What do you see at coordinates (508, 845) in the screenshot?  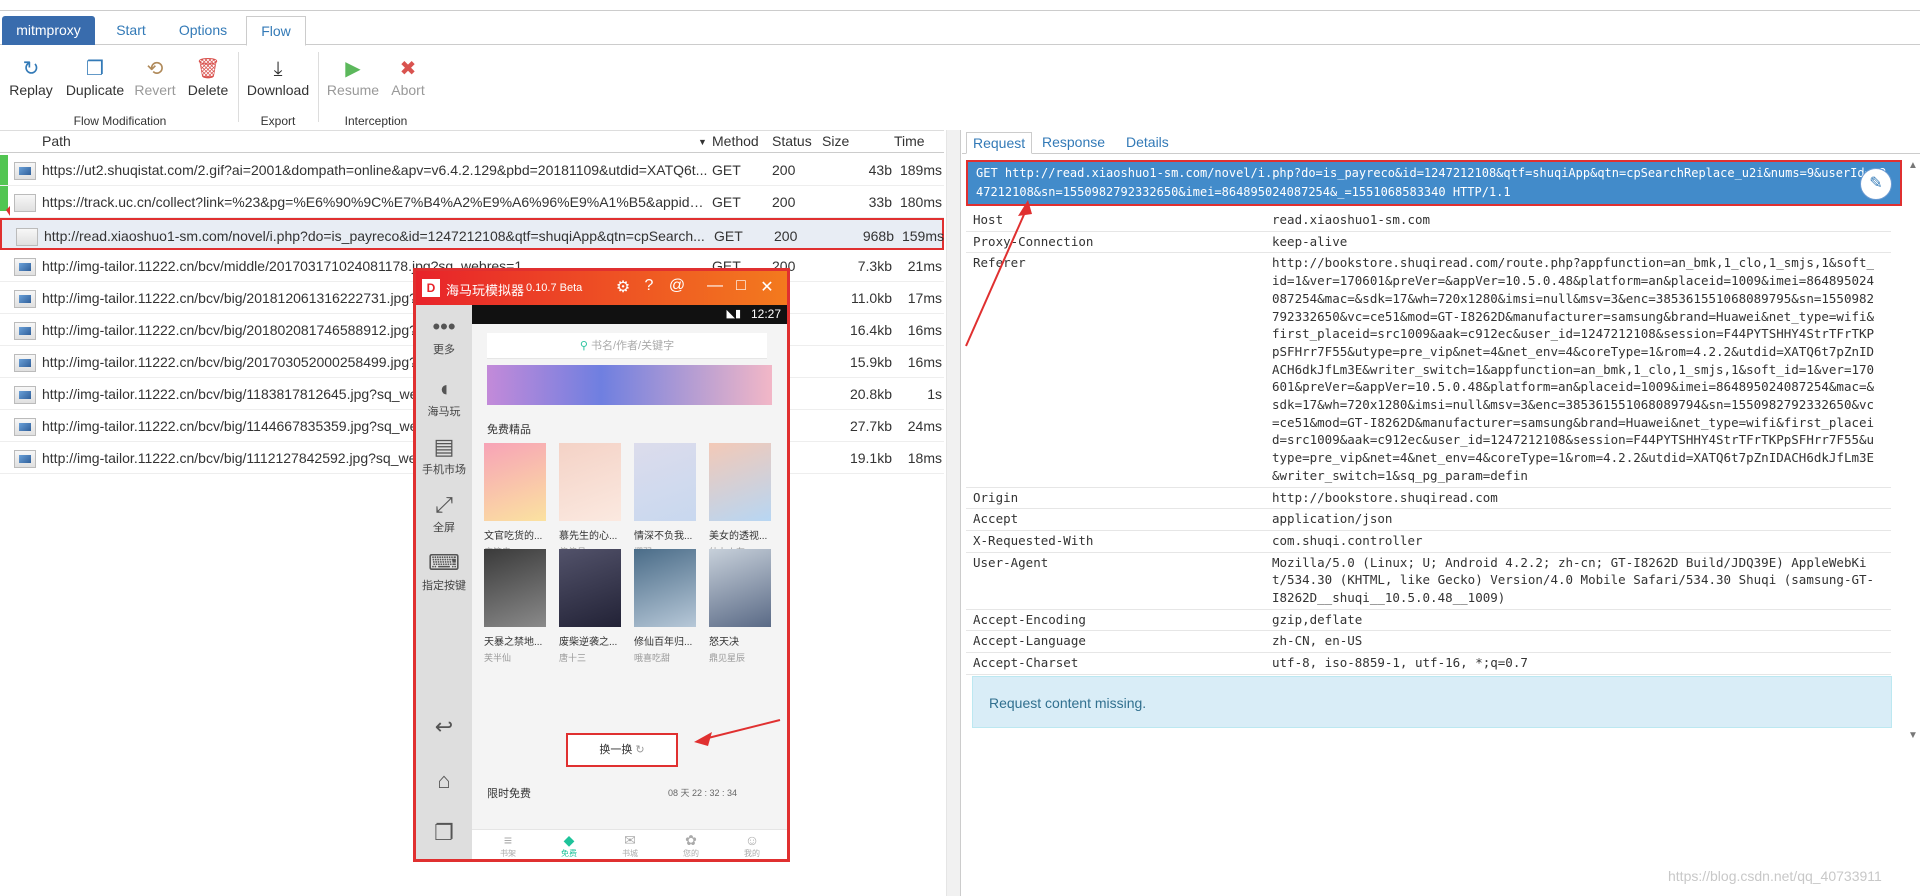 I see `phone-tab: ≡ 书架` at bounding box center [508, 845].